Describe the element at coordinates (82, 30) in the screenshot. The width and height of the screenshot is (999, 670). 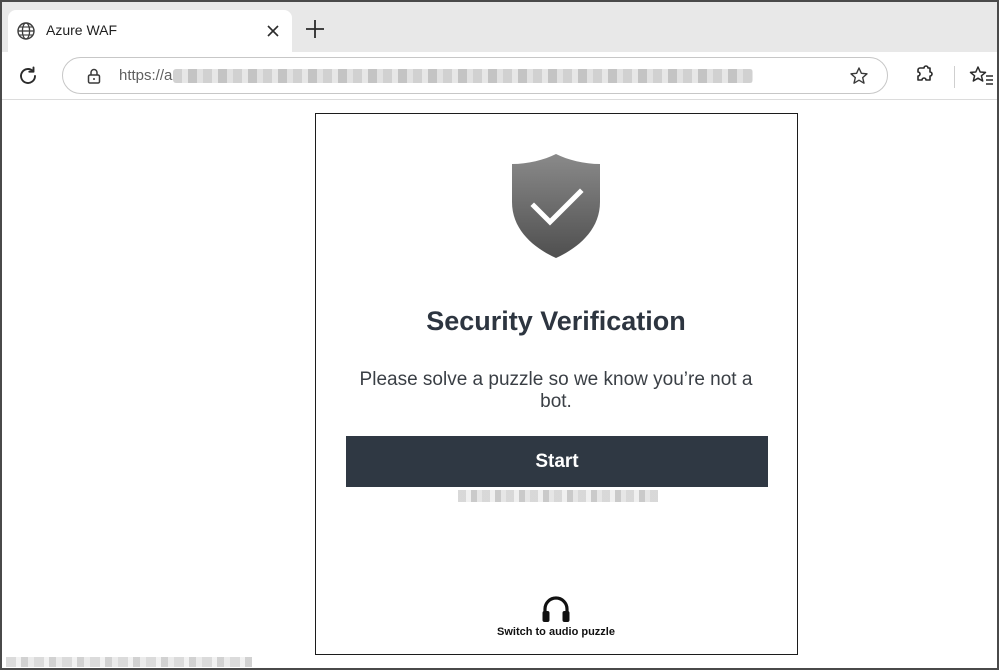
I see `tab-title: Azure WAF` at that location.